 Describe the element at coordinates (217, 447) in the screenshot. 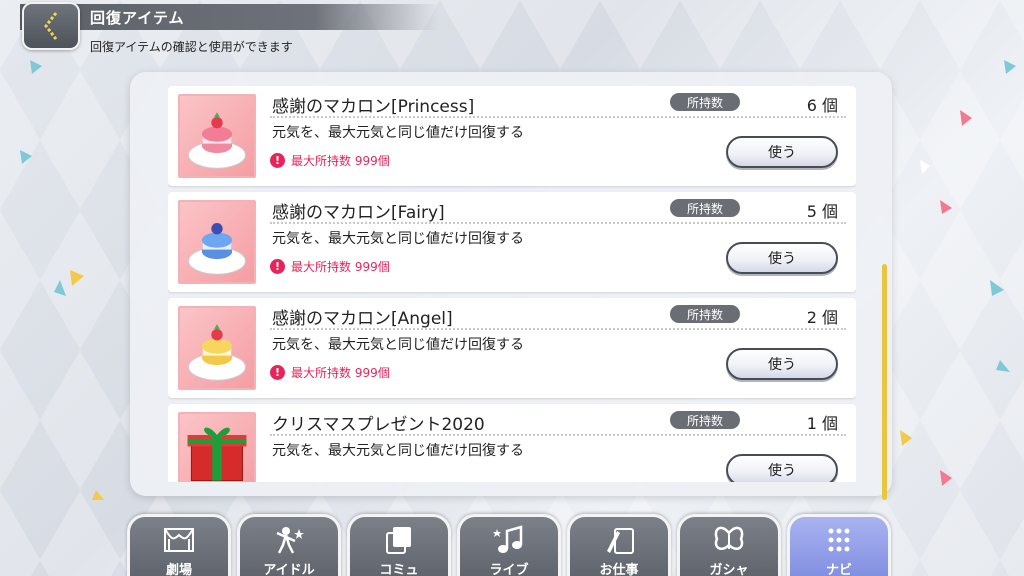

I see `christmas-present-icon` at that location.